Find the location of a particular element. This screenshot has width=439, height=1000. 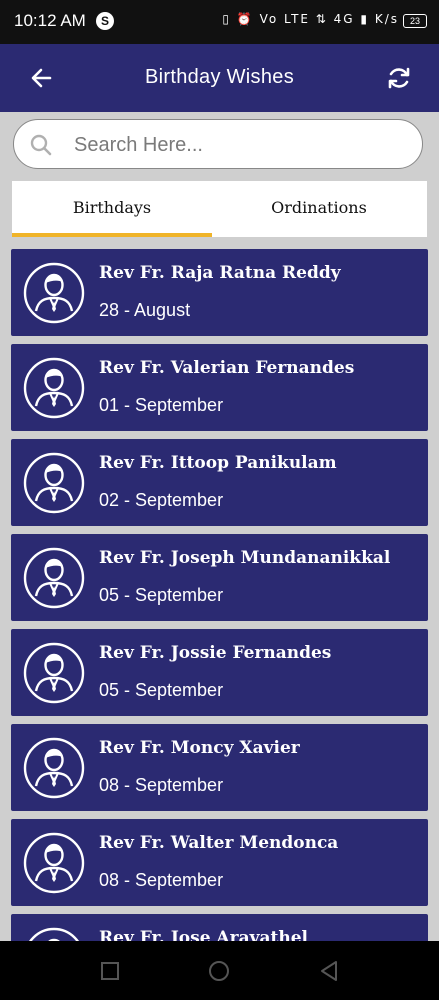

birthday-card: Rev Fr. Raja Ratna Reddy 28 - August is located at coordinates (219, 292).